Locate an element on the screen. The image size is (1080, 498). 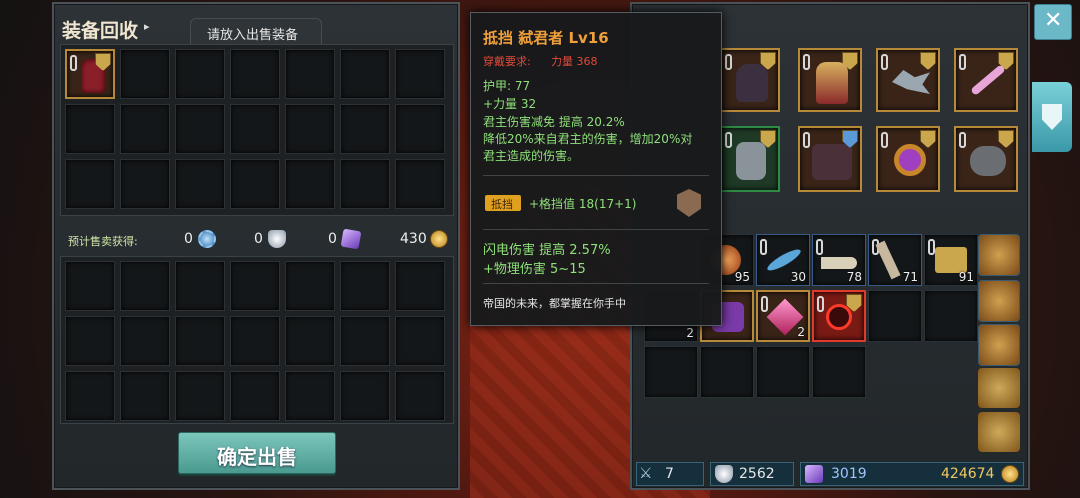
block-shield-icon is located at coordinates (689, 203).